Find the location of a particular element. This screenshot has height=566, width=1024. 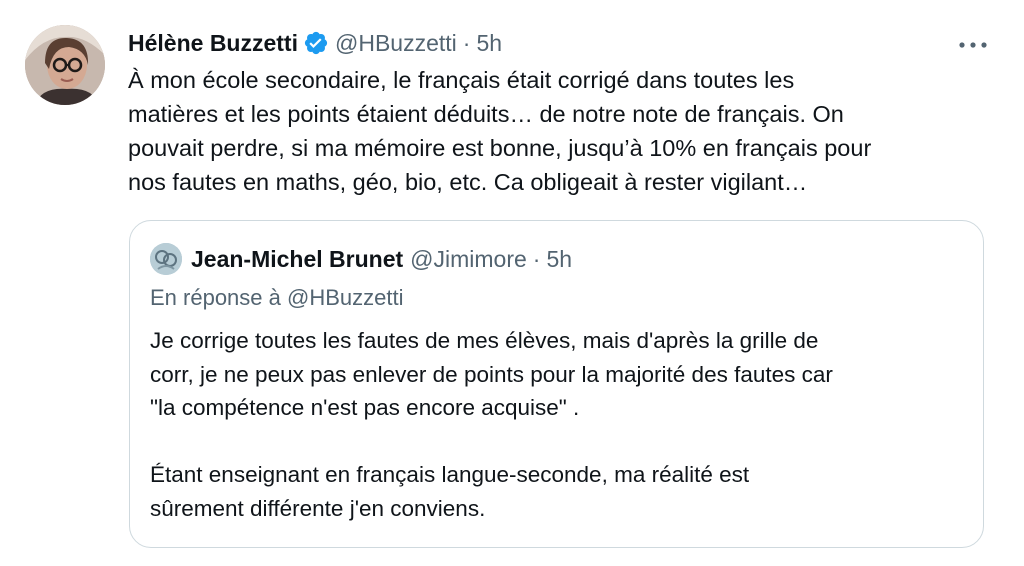

author-avatar is located at coordinates (65, 65).